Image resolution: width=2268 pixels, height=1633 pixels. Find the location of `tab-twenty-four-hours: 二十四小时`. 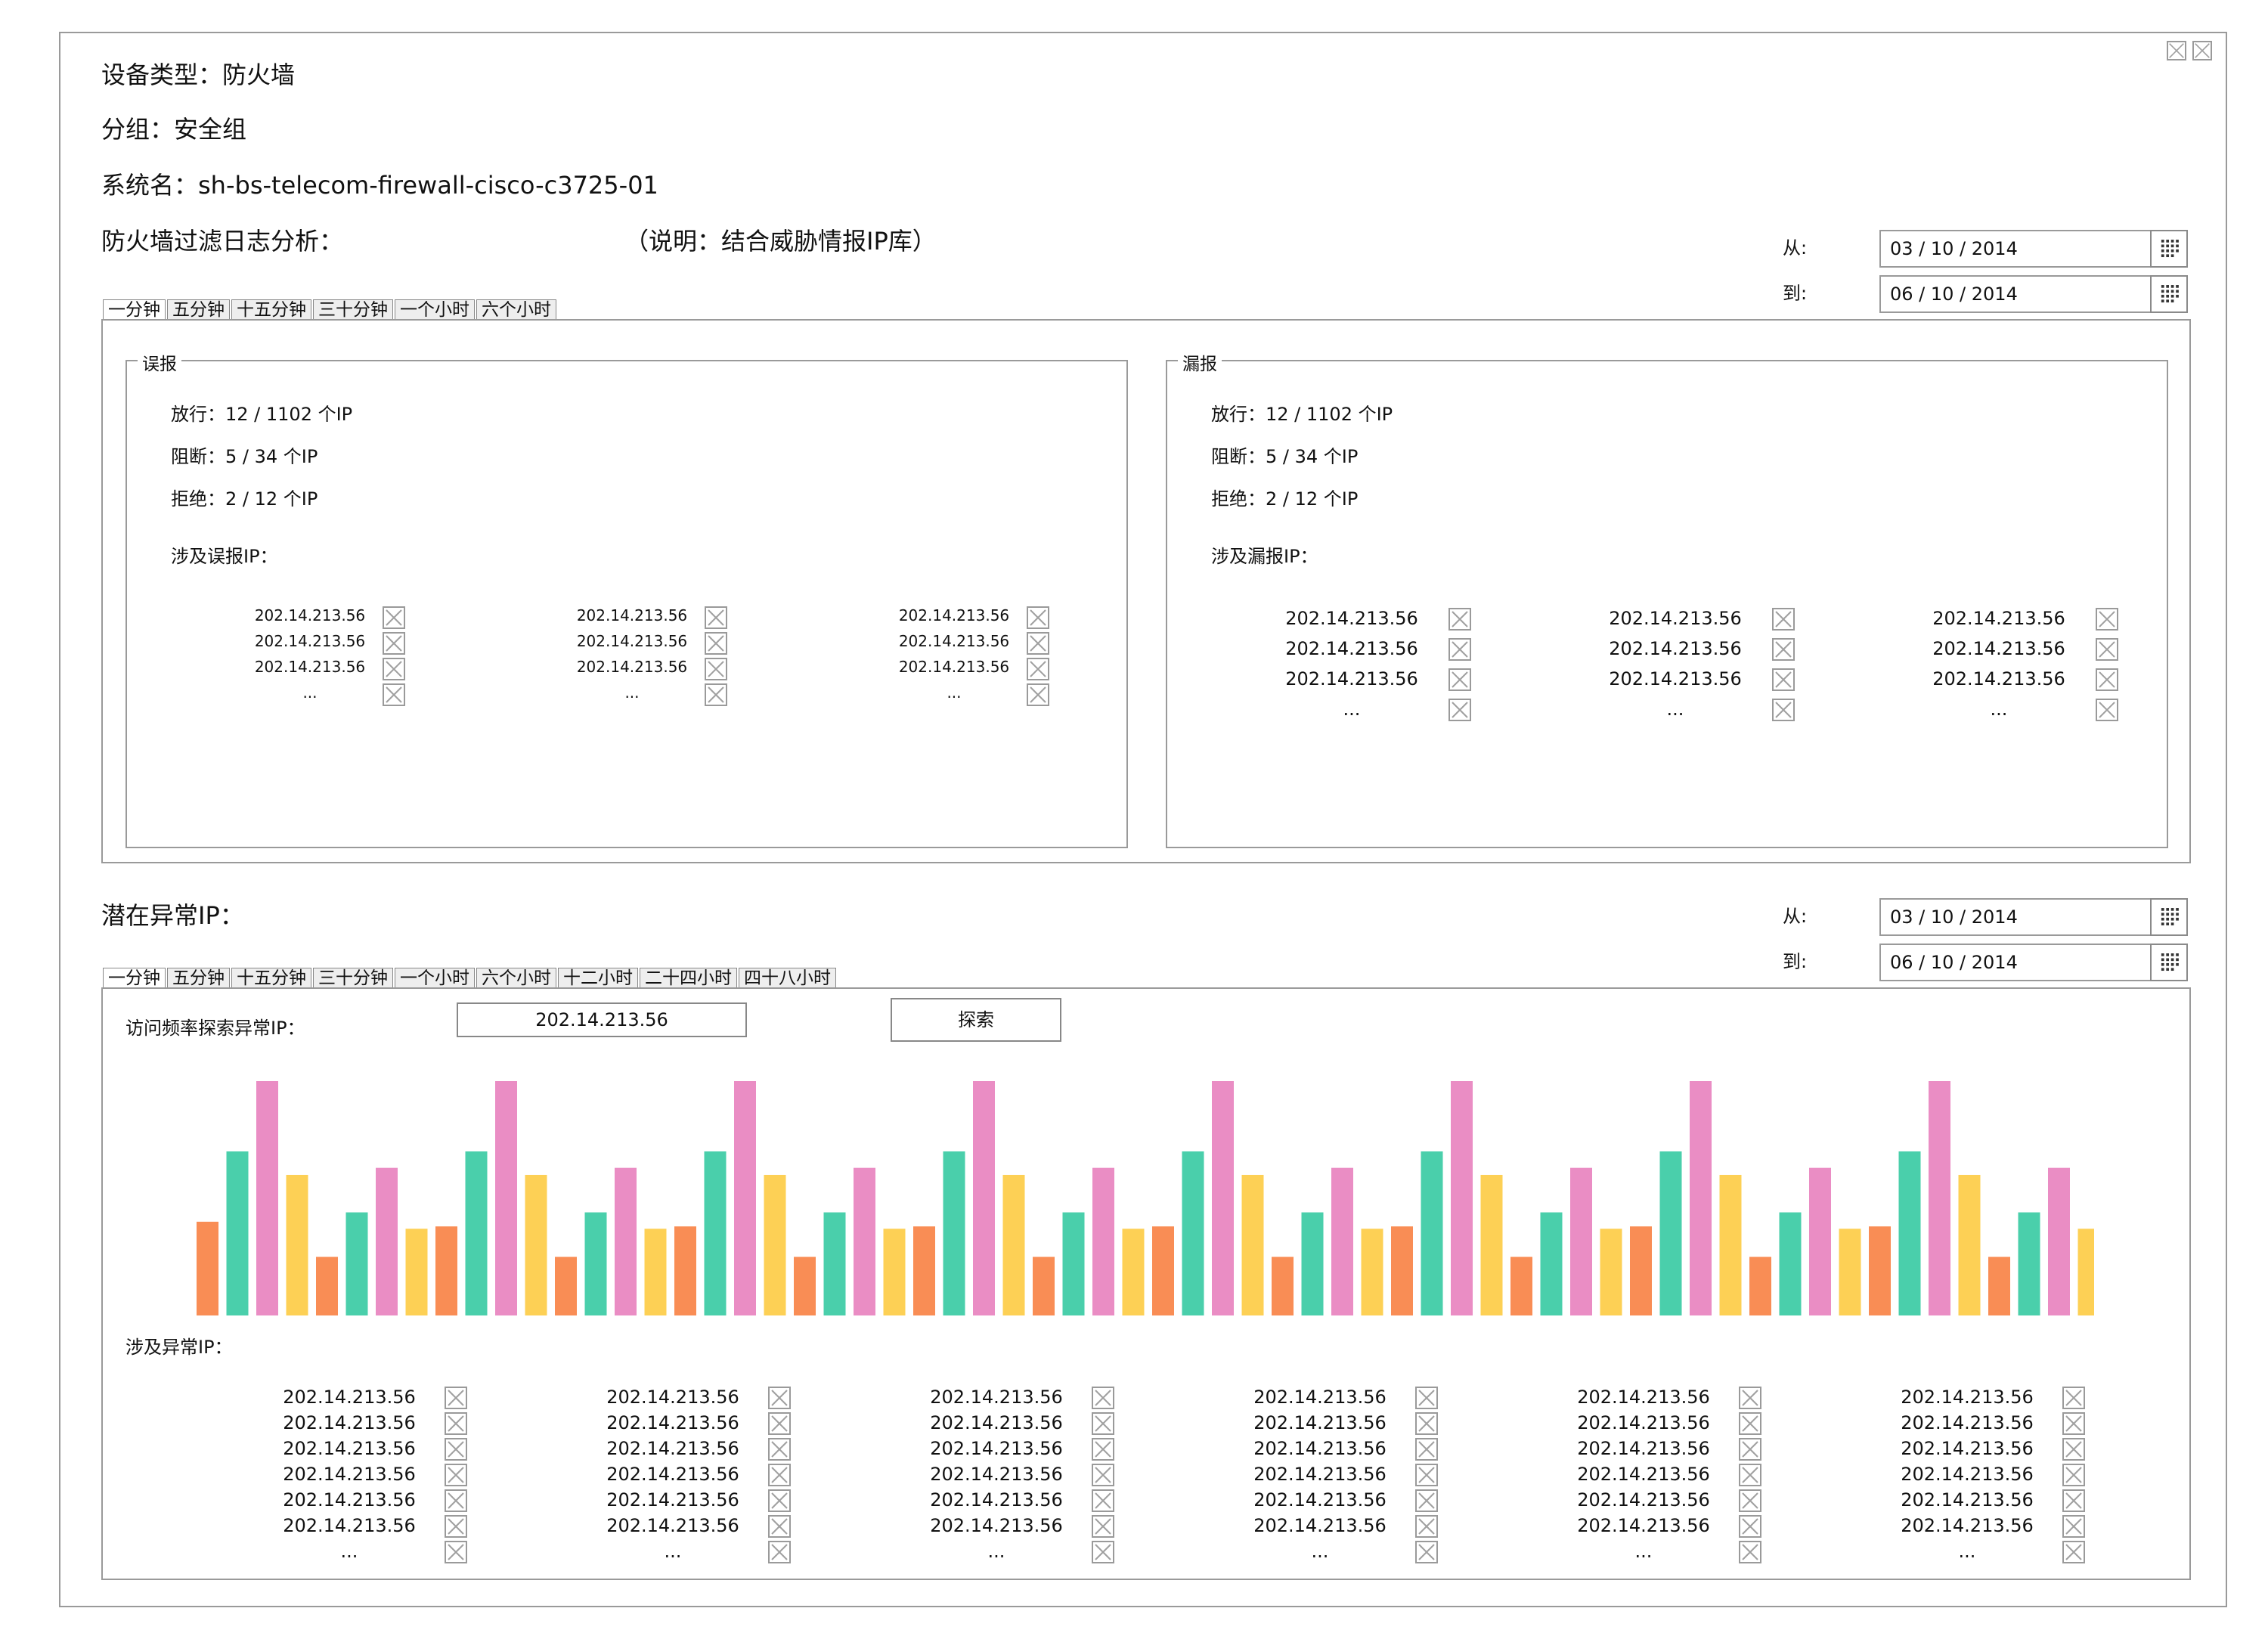

tab-twenty-four-hours: 二十四小时 is located at coordinates (688, 978).